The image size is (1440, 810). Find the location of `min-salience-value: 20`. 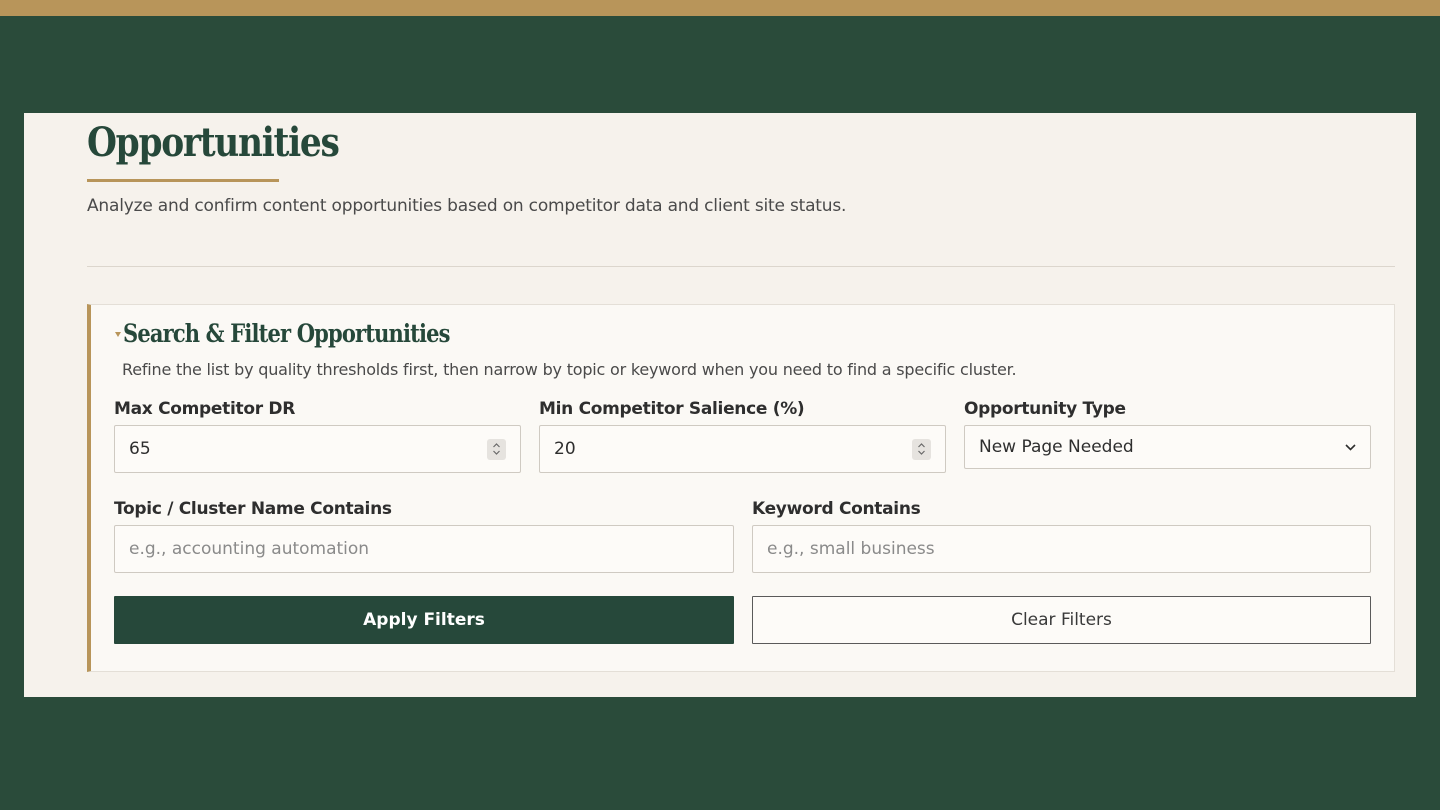

min-salience-value: 20 is located at coordinates (565, 449).